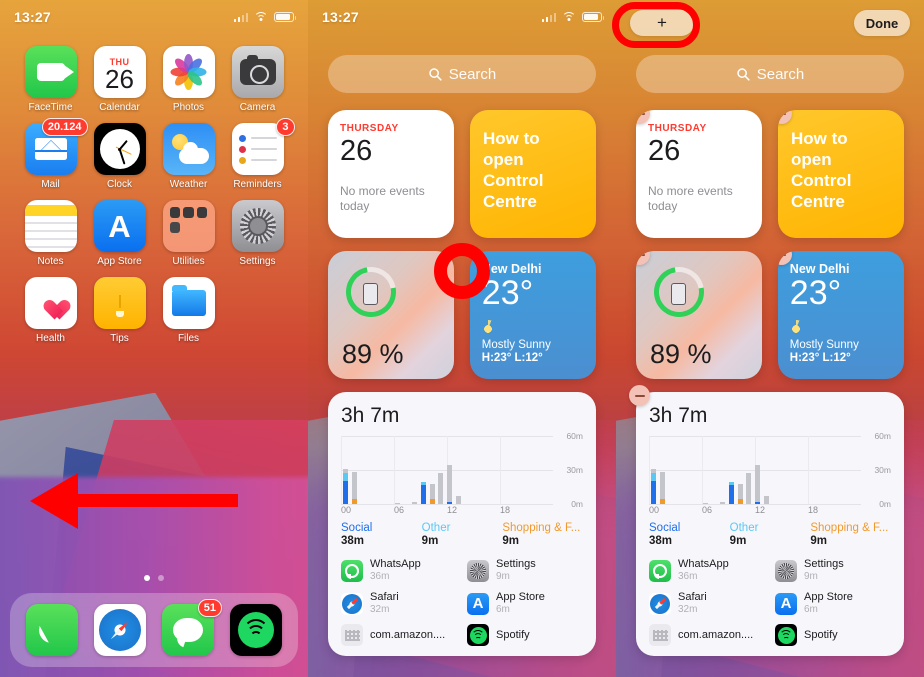 Image resolution: width=924 pixels, height=677 pixels. What do you see at coordinates (818, 541) in the screenshot?
I see `chart-legend-value: 9m` at bounding box center [818, 541].